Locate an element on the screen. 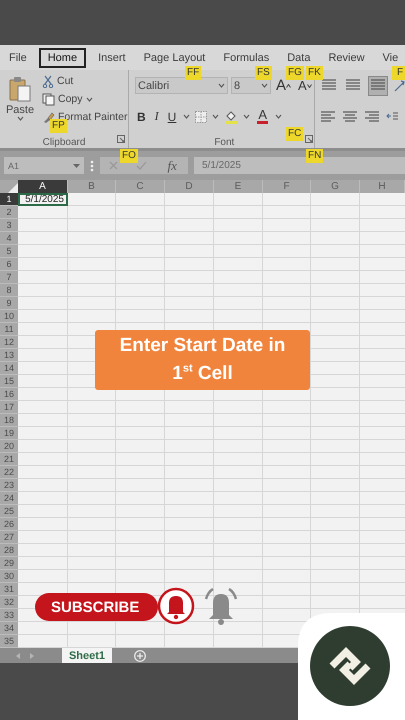 The width and height of the screenshot is (405, 720). cut-button: Cut is located at coordinates (85, 81).